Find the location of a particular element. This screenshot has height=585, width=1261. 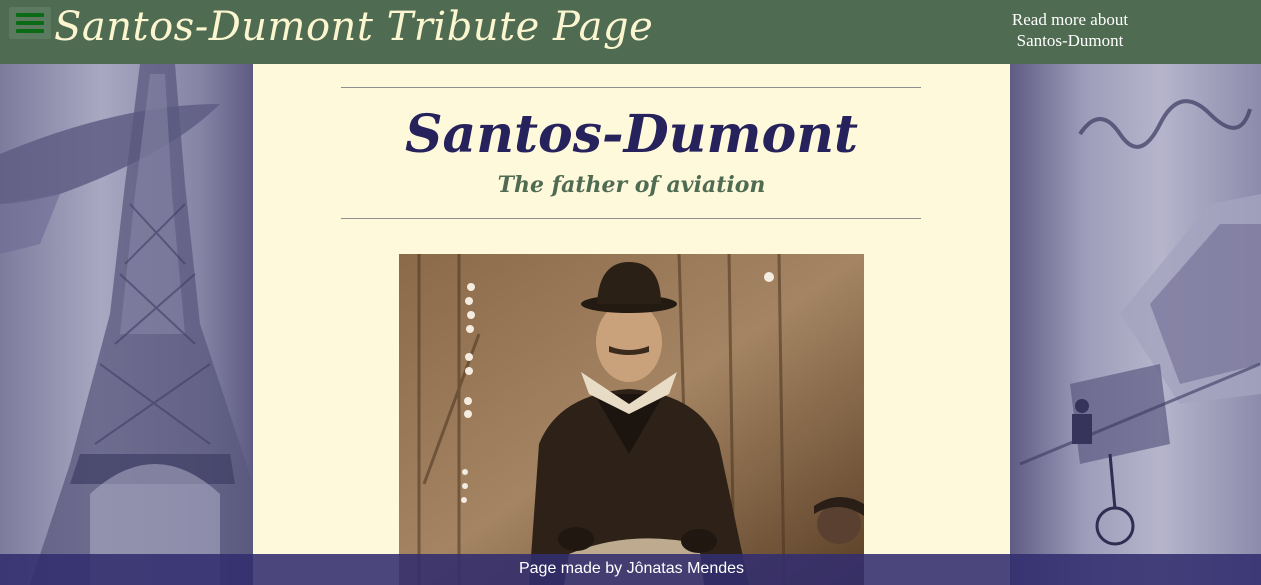

divider-bottom is located at coordinates (631, 218).